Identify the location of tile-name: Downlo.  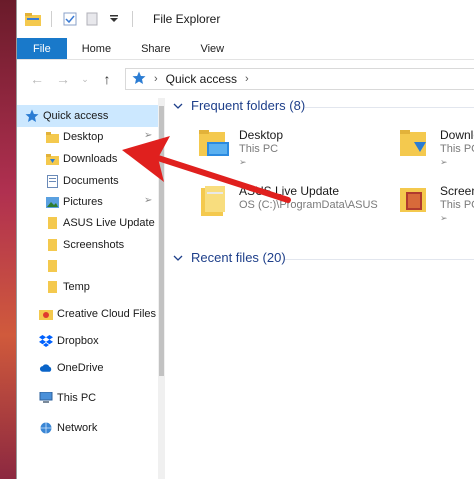
(457, 135).